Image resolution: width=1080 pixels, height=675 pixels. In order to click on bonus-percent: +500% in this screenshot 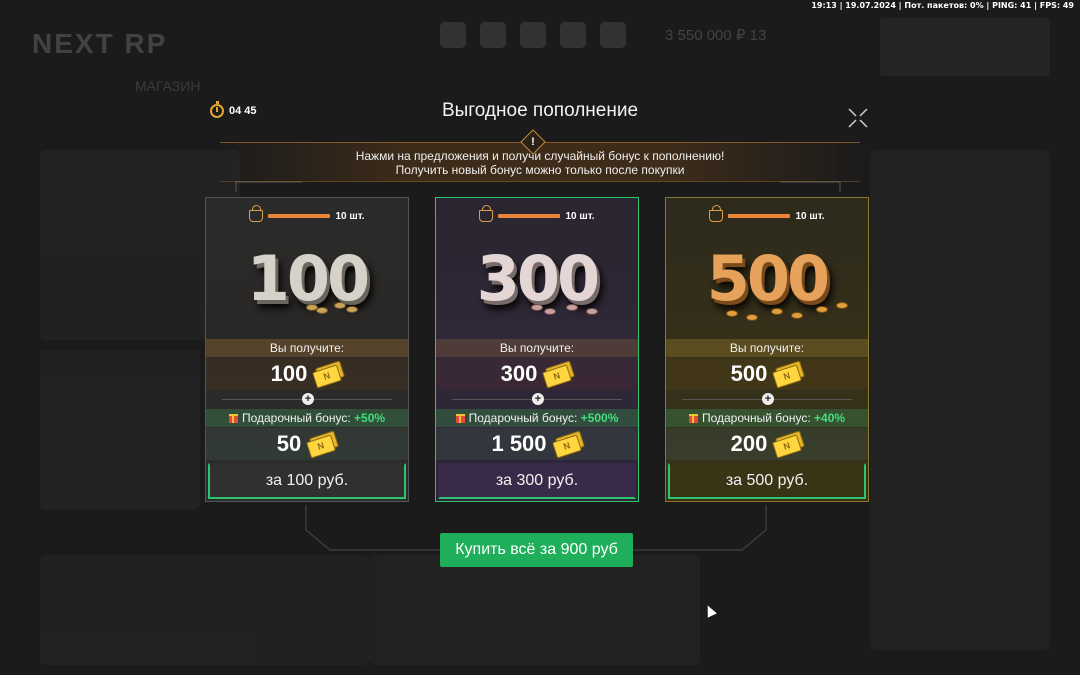, I will do `click(599, 418)`.